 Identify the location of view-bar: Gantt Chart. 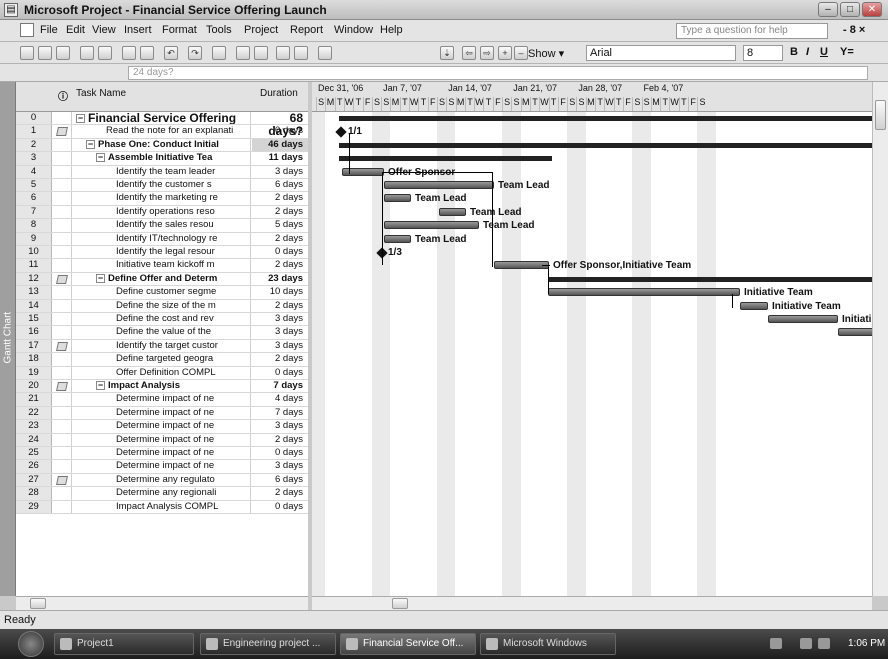
(8, 339).